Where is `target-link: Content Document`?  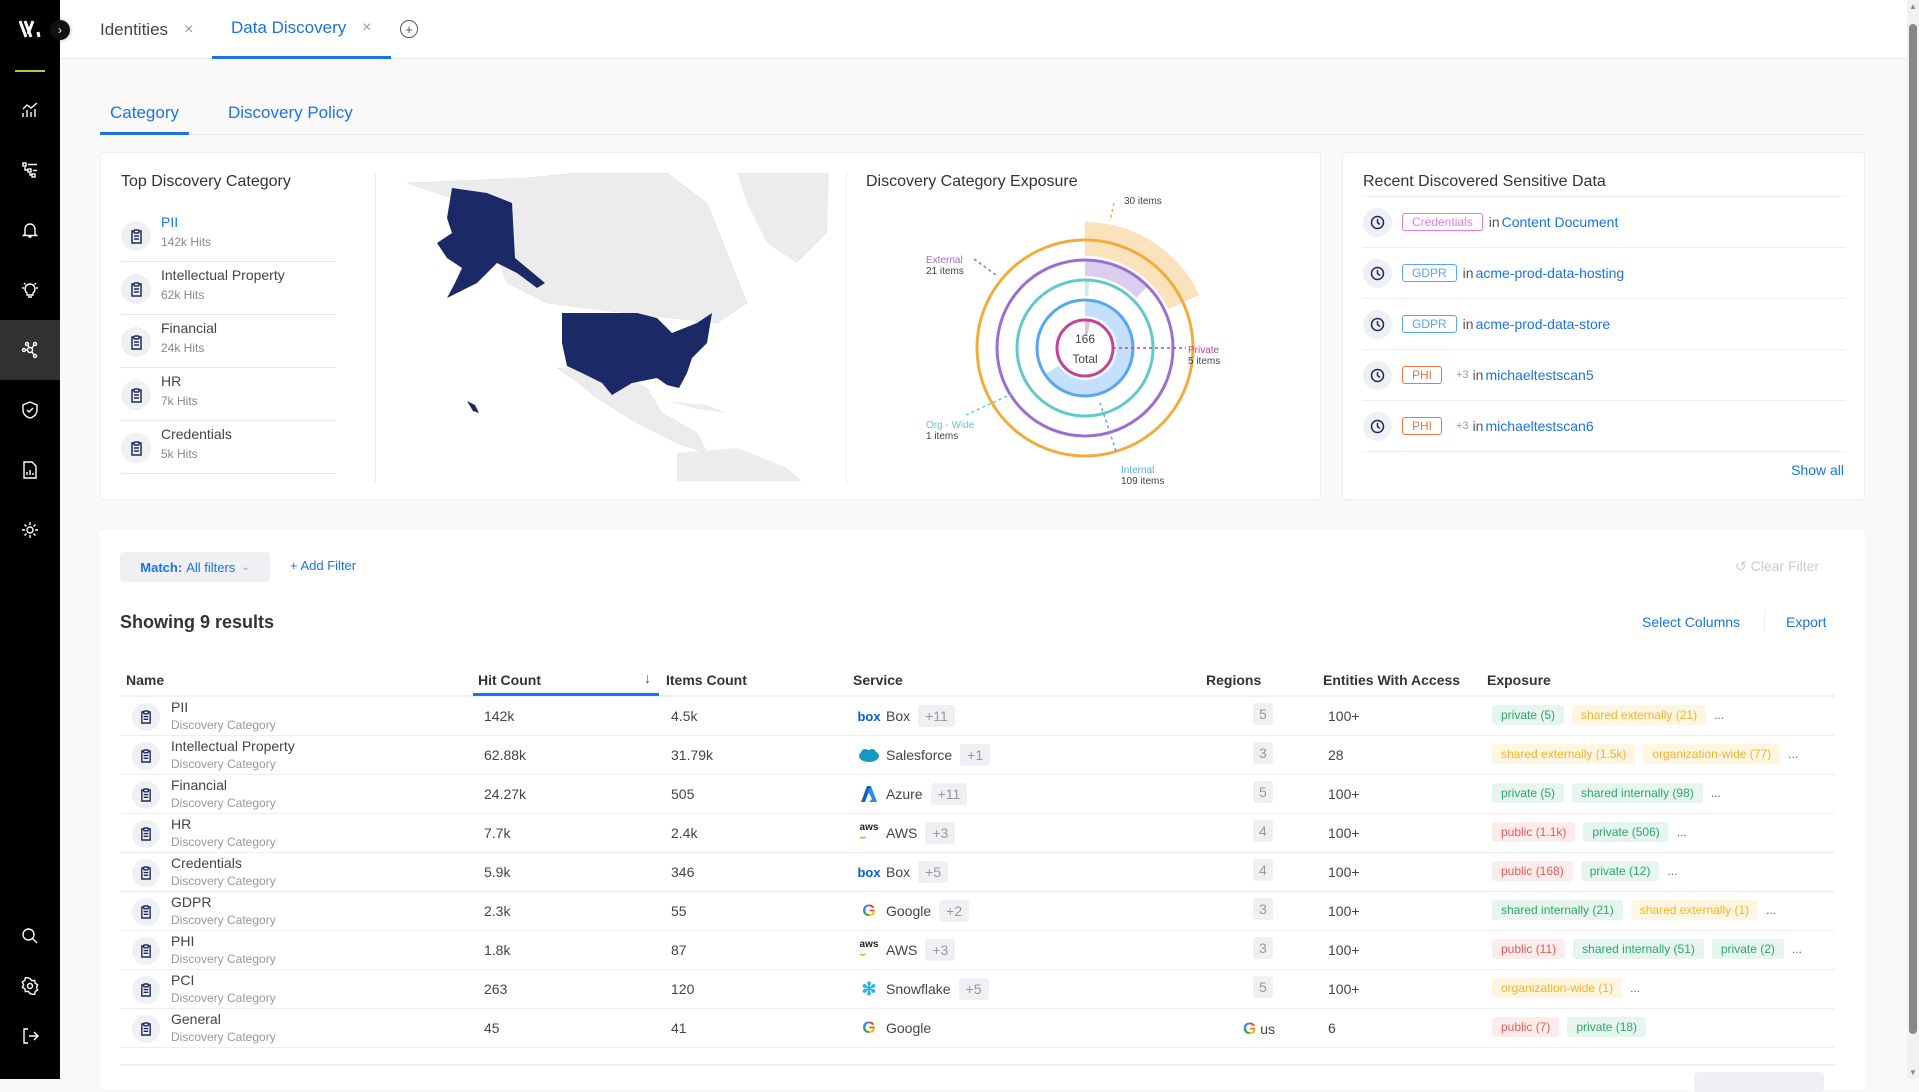
target-link: Content Document is located at coordinates (1560, 222).